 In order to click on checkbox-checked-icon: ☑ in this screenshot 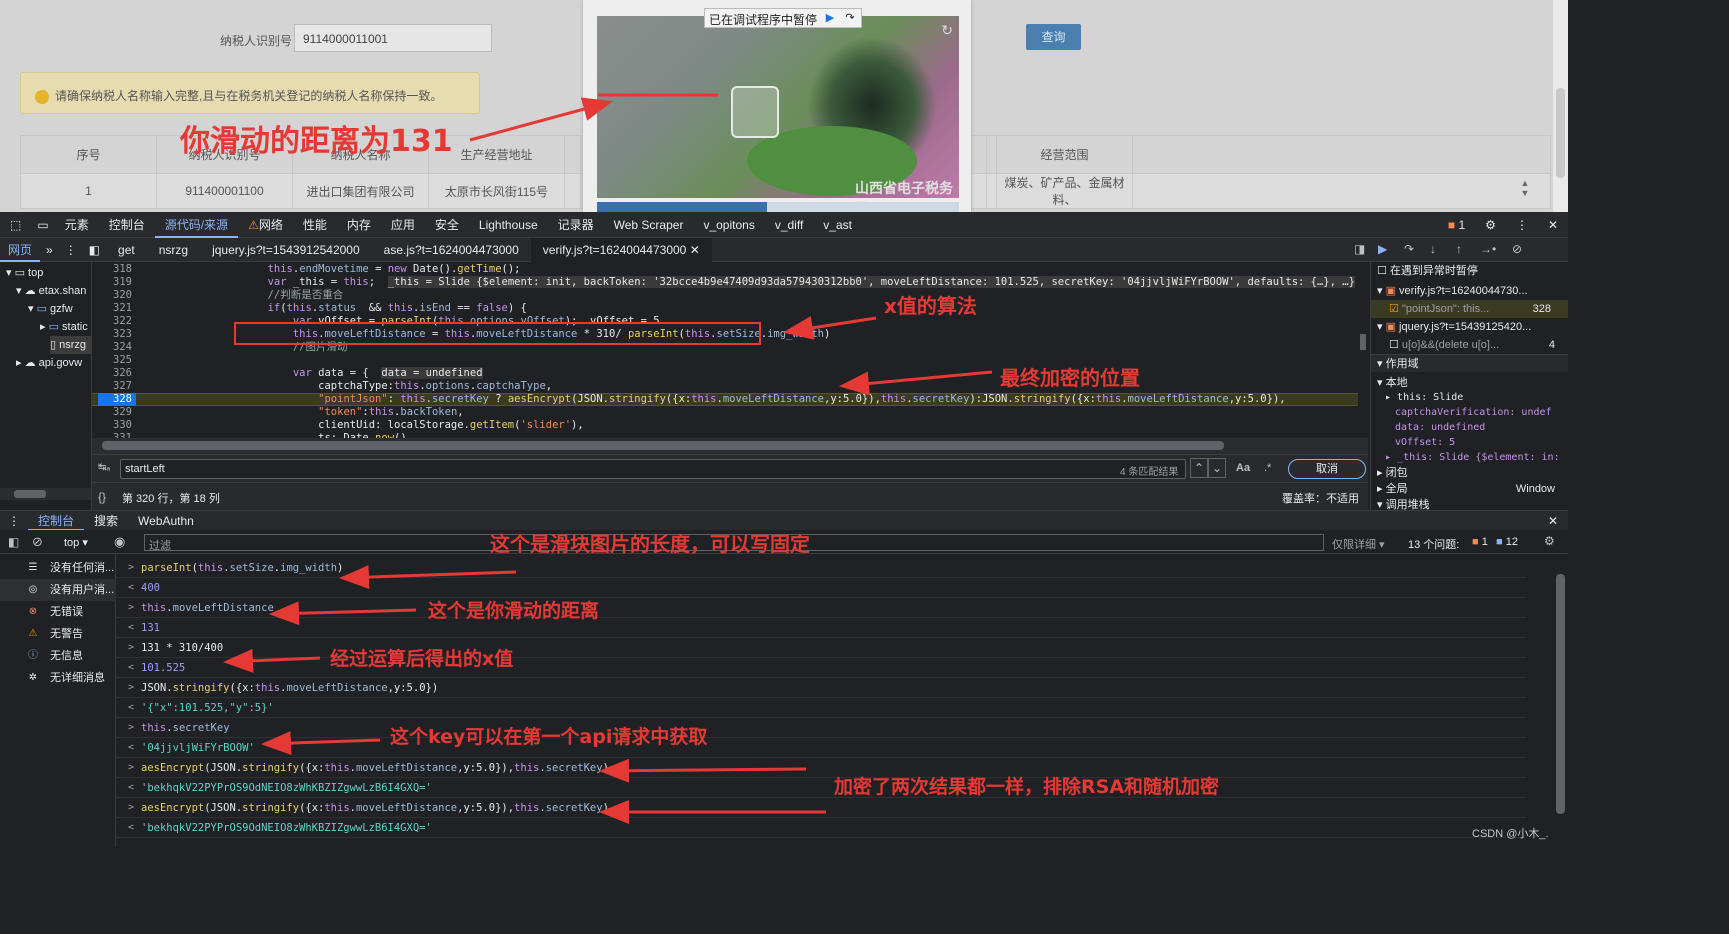, I will do `click(1394, 309)`.